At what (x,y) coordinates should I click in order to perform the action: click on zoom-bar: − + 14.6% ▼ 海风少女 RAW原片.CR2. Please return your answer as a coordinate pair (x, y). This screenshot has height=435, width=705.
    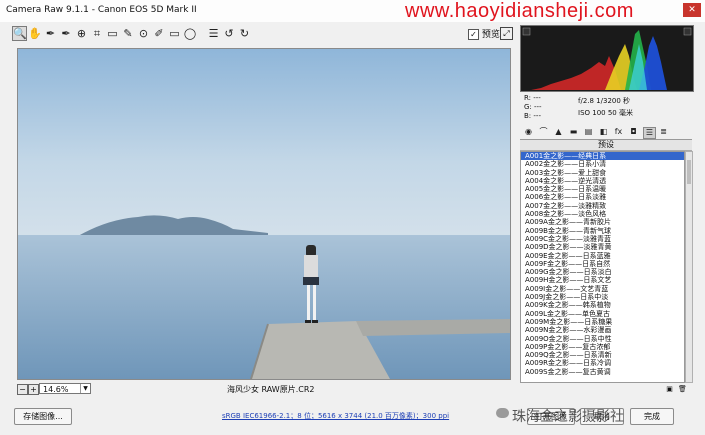
    Looking at the image, I should click on (263, 390).